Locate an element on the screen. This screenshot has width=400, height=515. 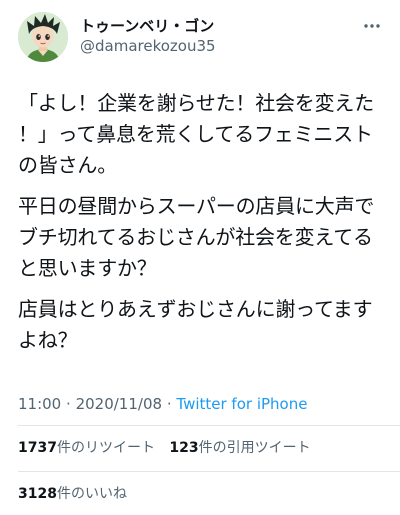
tweet-meta: 11:00 · 2020/11/08 · Twitter for iPhone is located at coordinates (162, 404).